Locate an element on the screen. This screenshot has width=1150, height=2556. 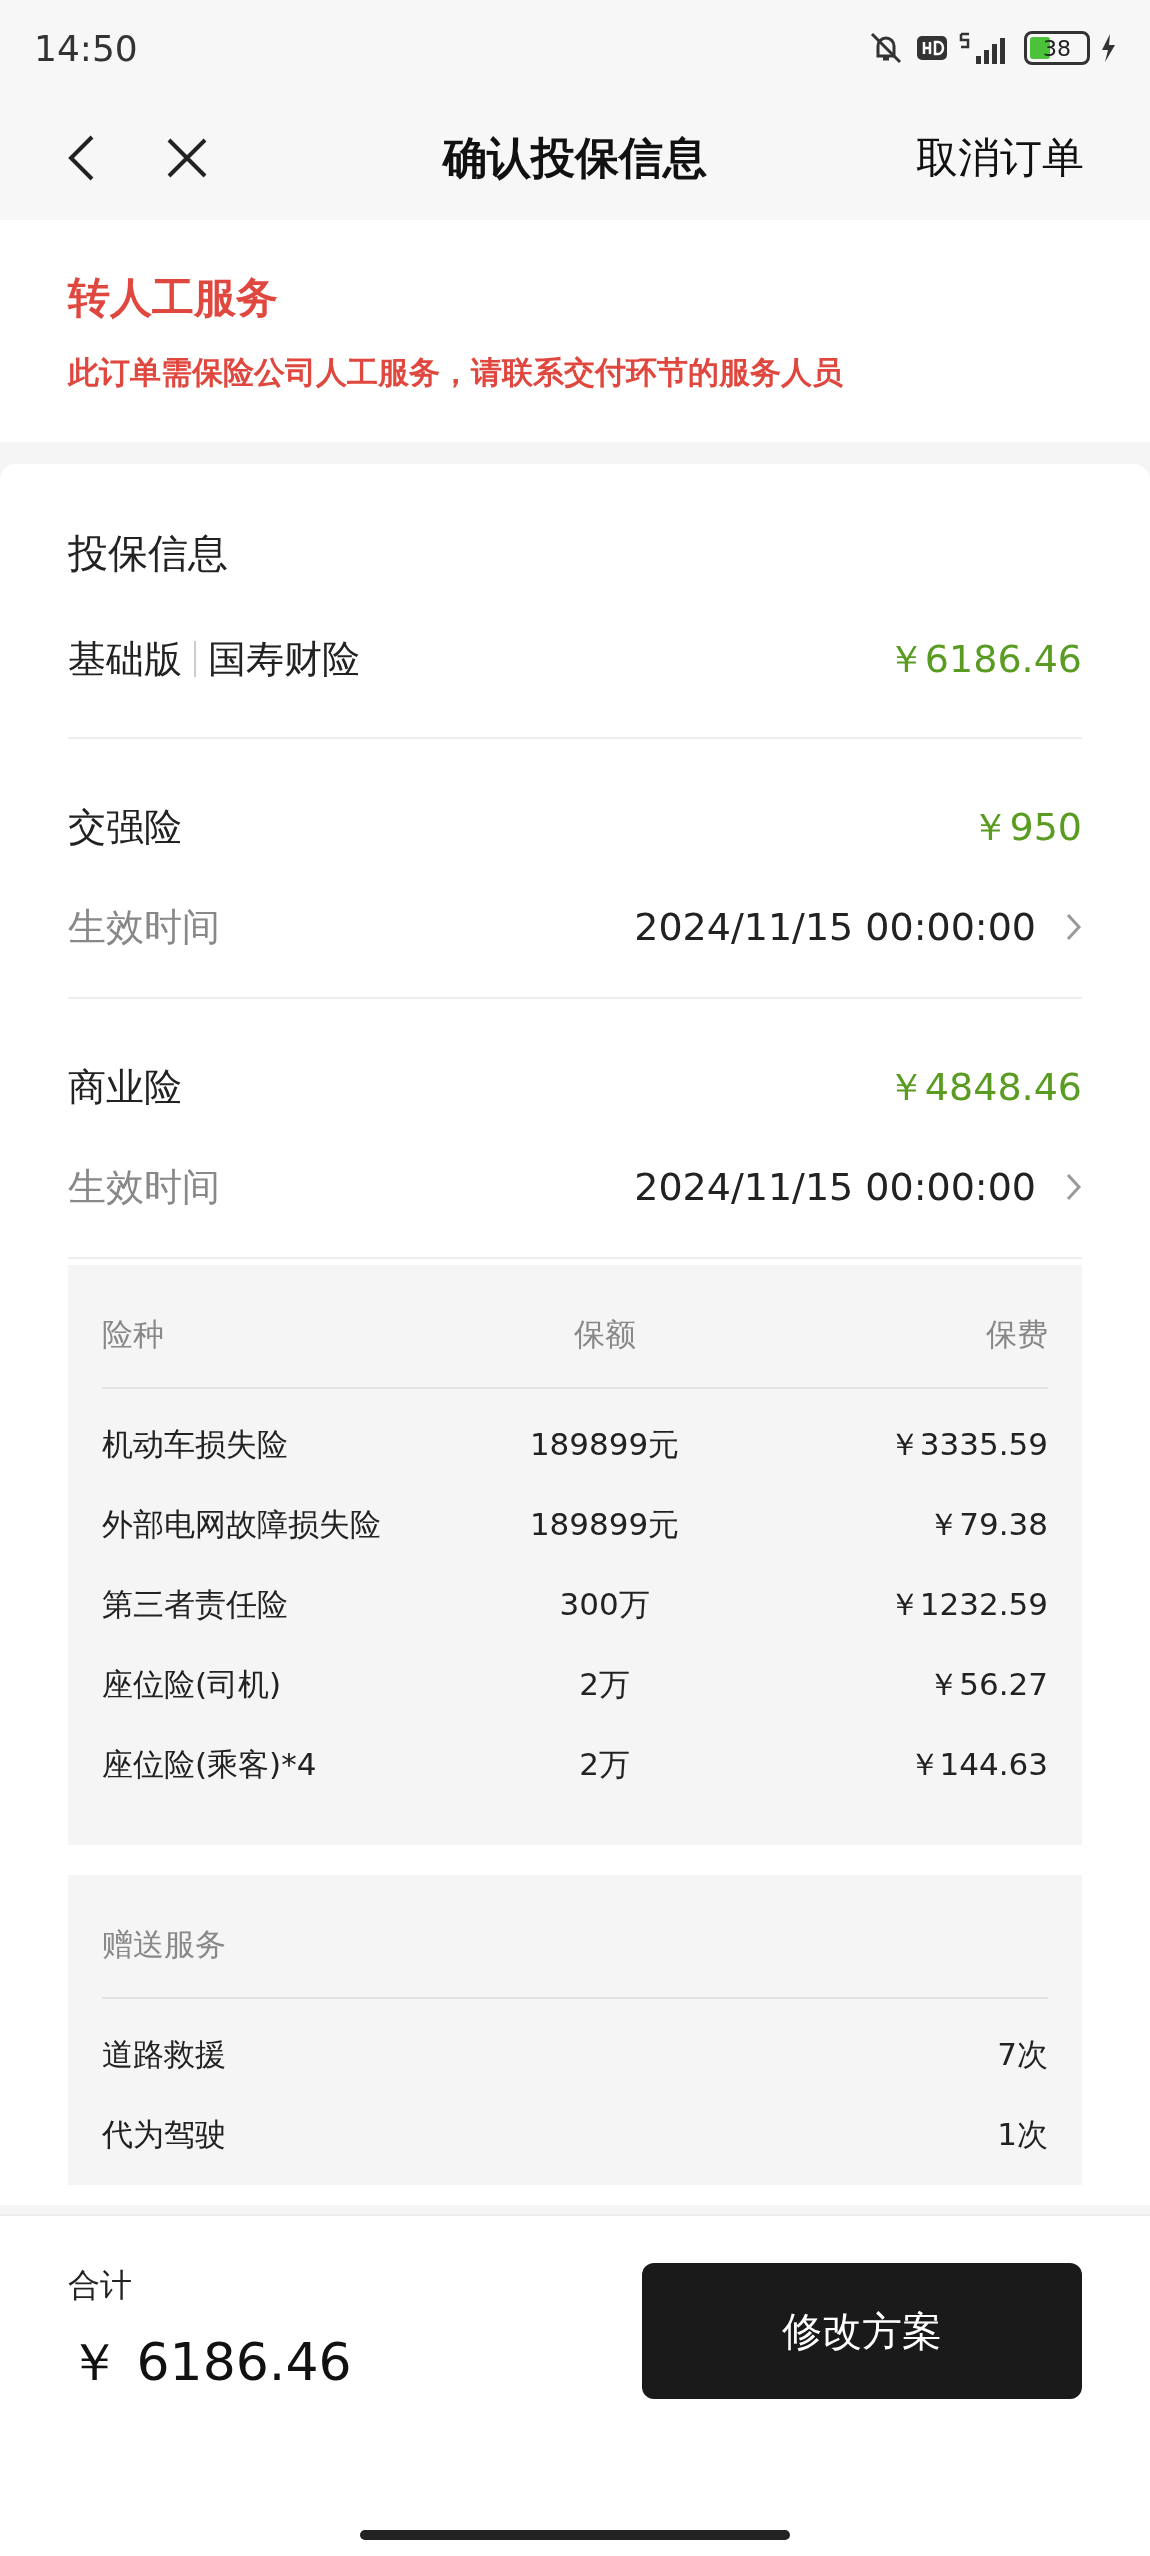
cancel-order-link: 取消订单 is located at coordinates (1000, 158).